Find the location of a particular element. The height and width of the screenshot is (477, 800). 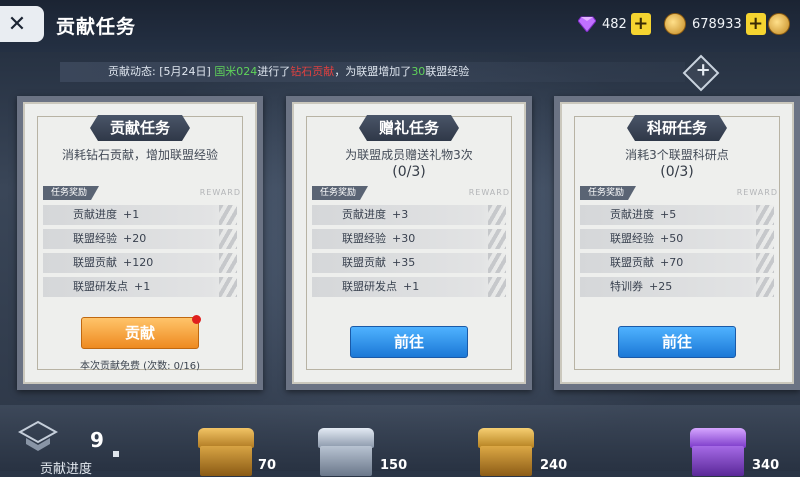

gold-coin-icon is located at coordinates (675, 24).